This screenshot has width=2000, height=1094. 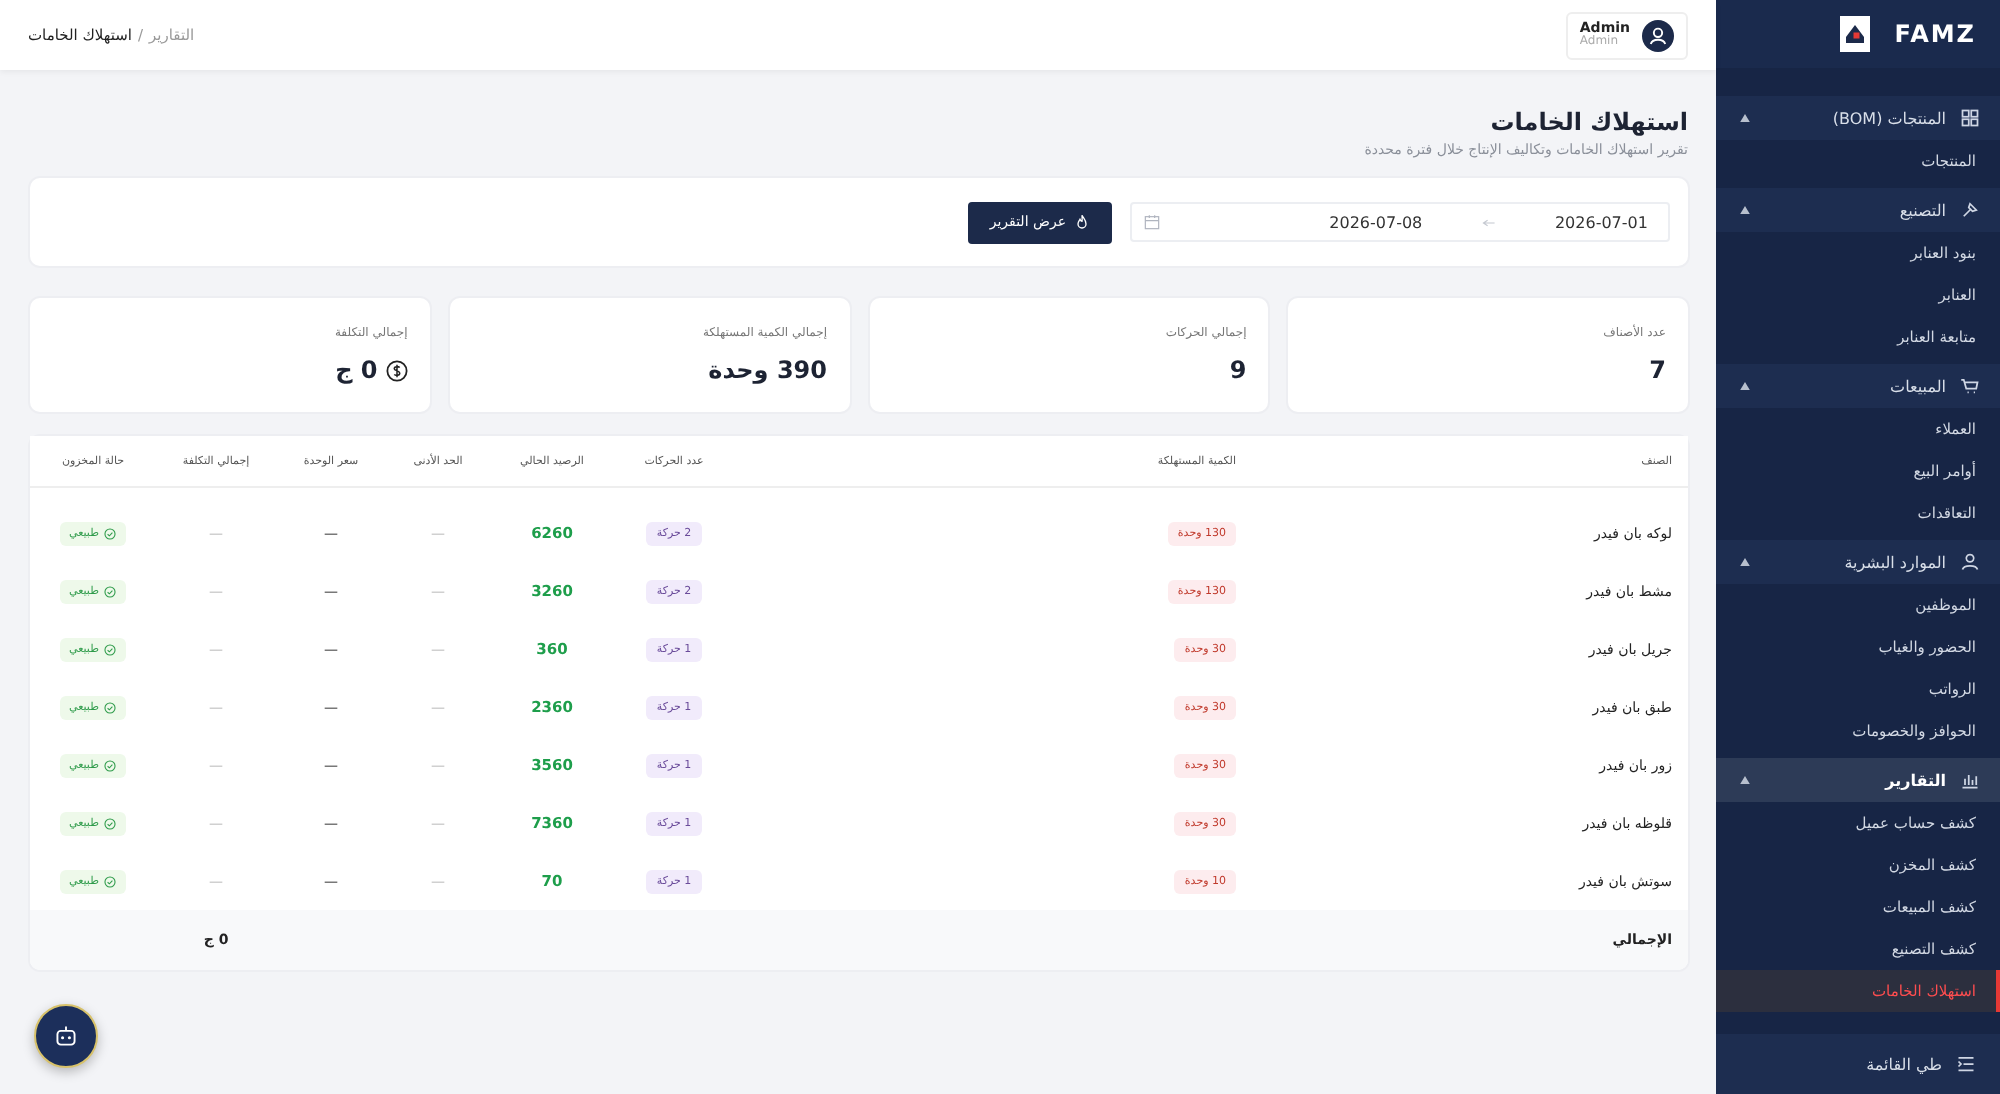 What do you see at coordinates (1966, 1064) in the screenshot?
I see `menu-icon` at bounding box center [1966, 1064].